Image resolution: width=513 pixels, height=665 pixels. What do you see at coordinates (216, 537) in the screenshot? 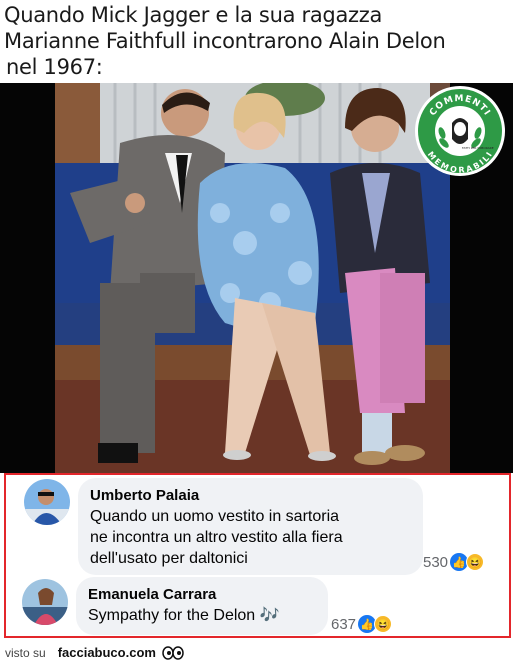
I see `comment-text-line: ne incontra un altro vestito alla fiera` at bounding box center [216, 537].